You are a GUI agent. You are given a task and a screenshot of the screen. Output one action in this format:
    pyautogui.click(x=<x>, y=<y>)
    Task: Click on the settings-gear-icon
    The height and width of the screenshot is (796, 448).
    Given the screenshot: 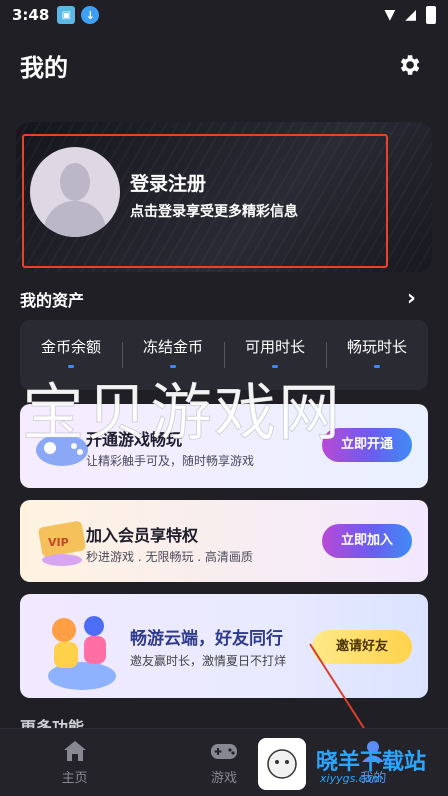 What is the action you would take?
    pyautogui.click(x=409, y=65)
    